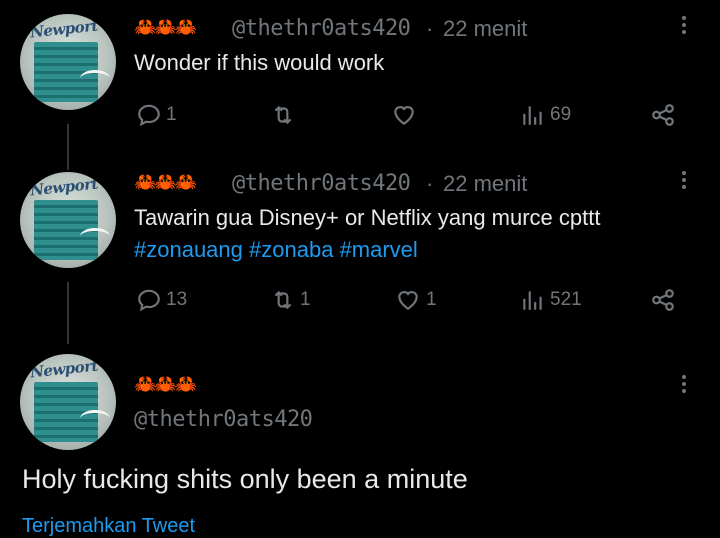 Image resolution: width=720 pixels, height=538 pixels. I want to click on hashtag-link: #marvel, so click(379, 249).